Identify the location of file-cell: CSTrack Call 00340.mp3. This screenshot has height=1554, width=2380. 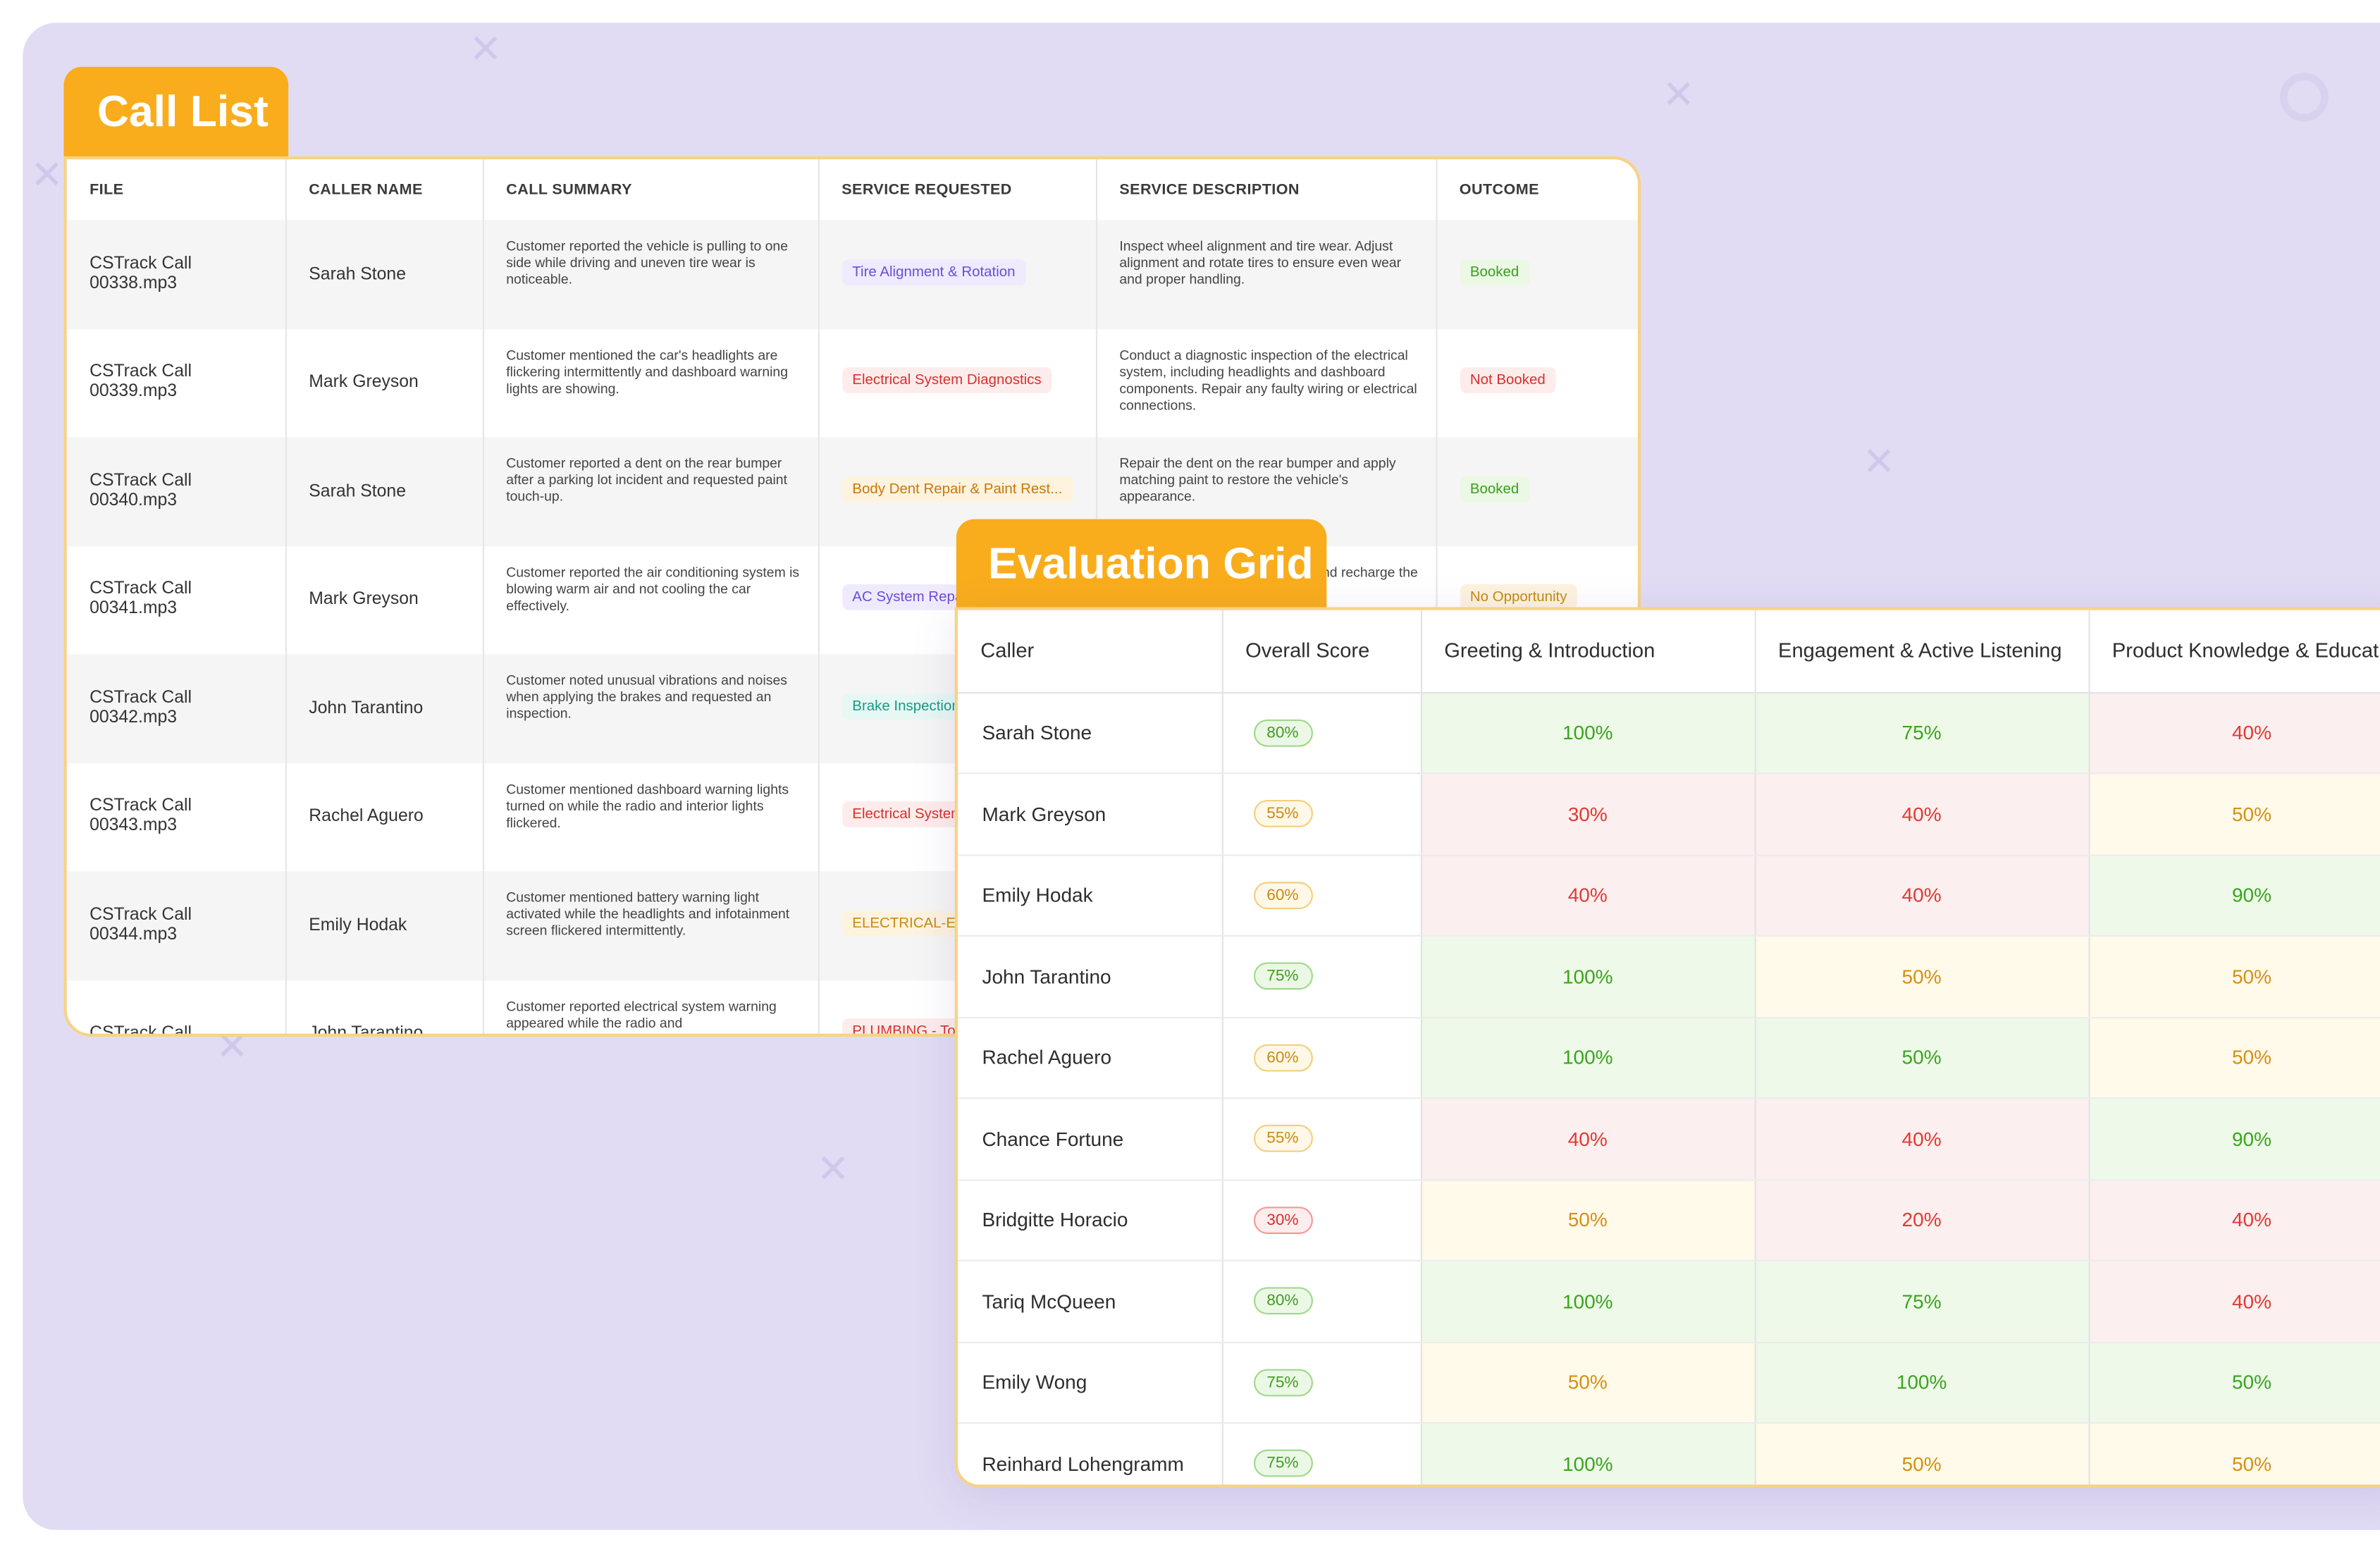
(176, 492).